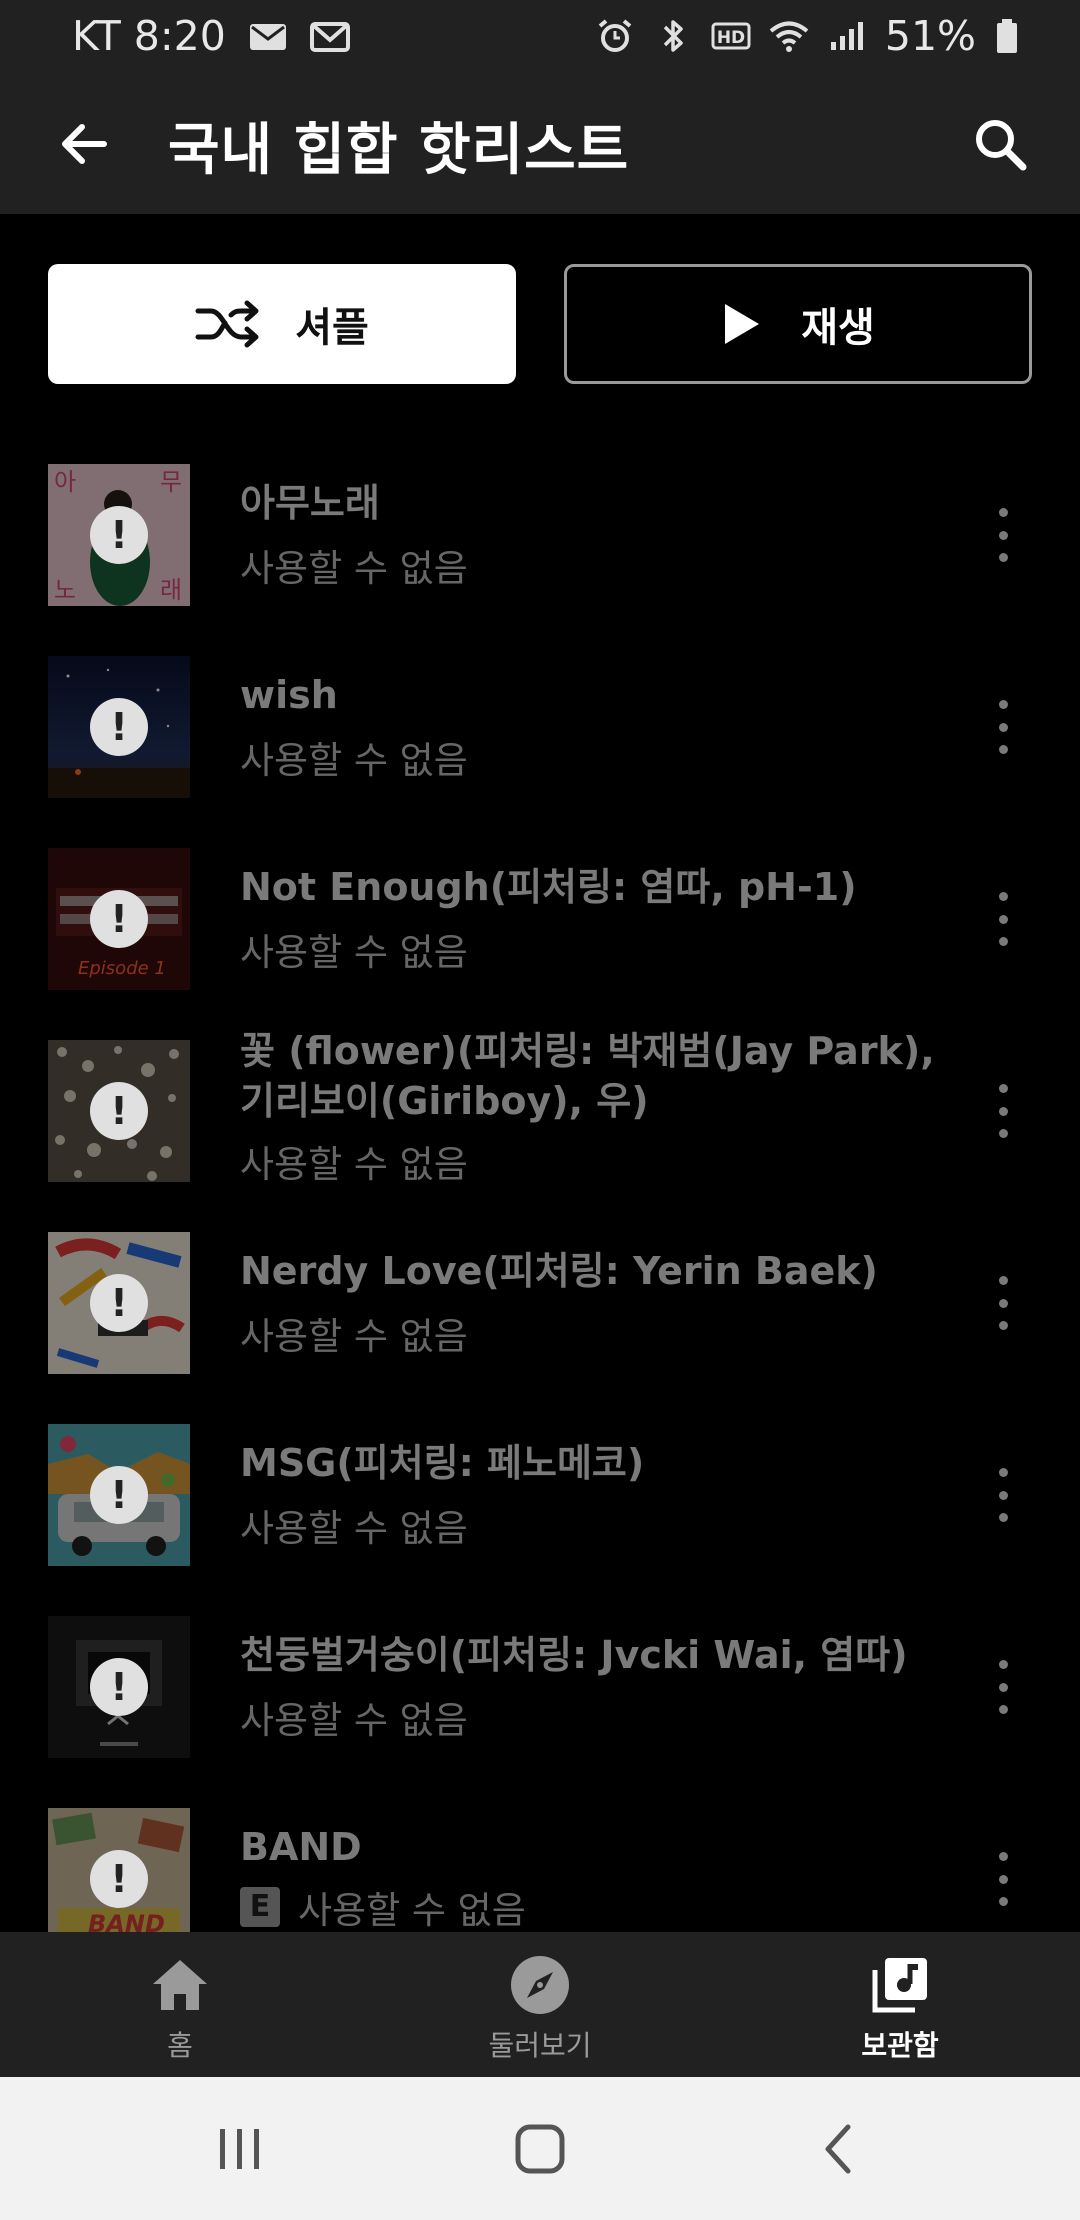 The width and height of the screenshot is (1080, 2220). Describe the element at coordinates (540, 1304) in the screenshot. I see `track-row: ! Nerdy Love(피처링: Yerin Baek) 사용할 수 없음` at that location.